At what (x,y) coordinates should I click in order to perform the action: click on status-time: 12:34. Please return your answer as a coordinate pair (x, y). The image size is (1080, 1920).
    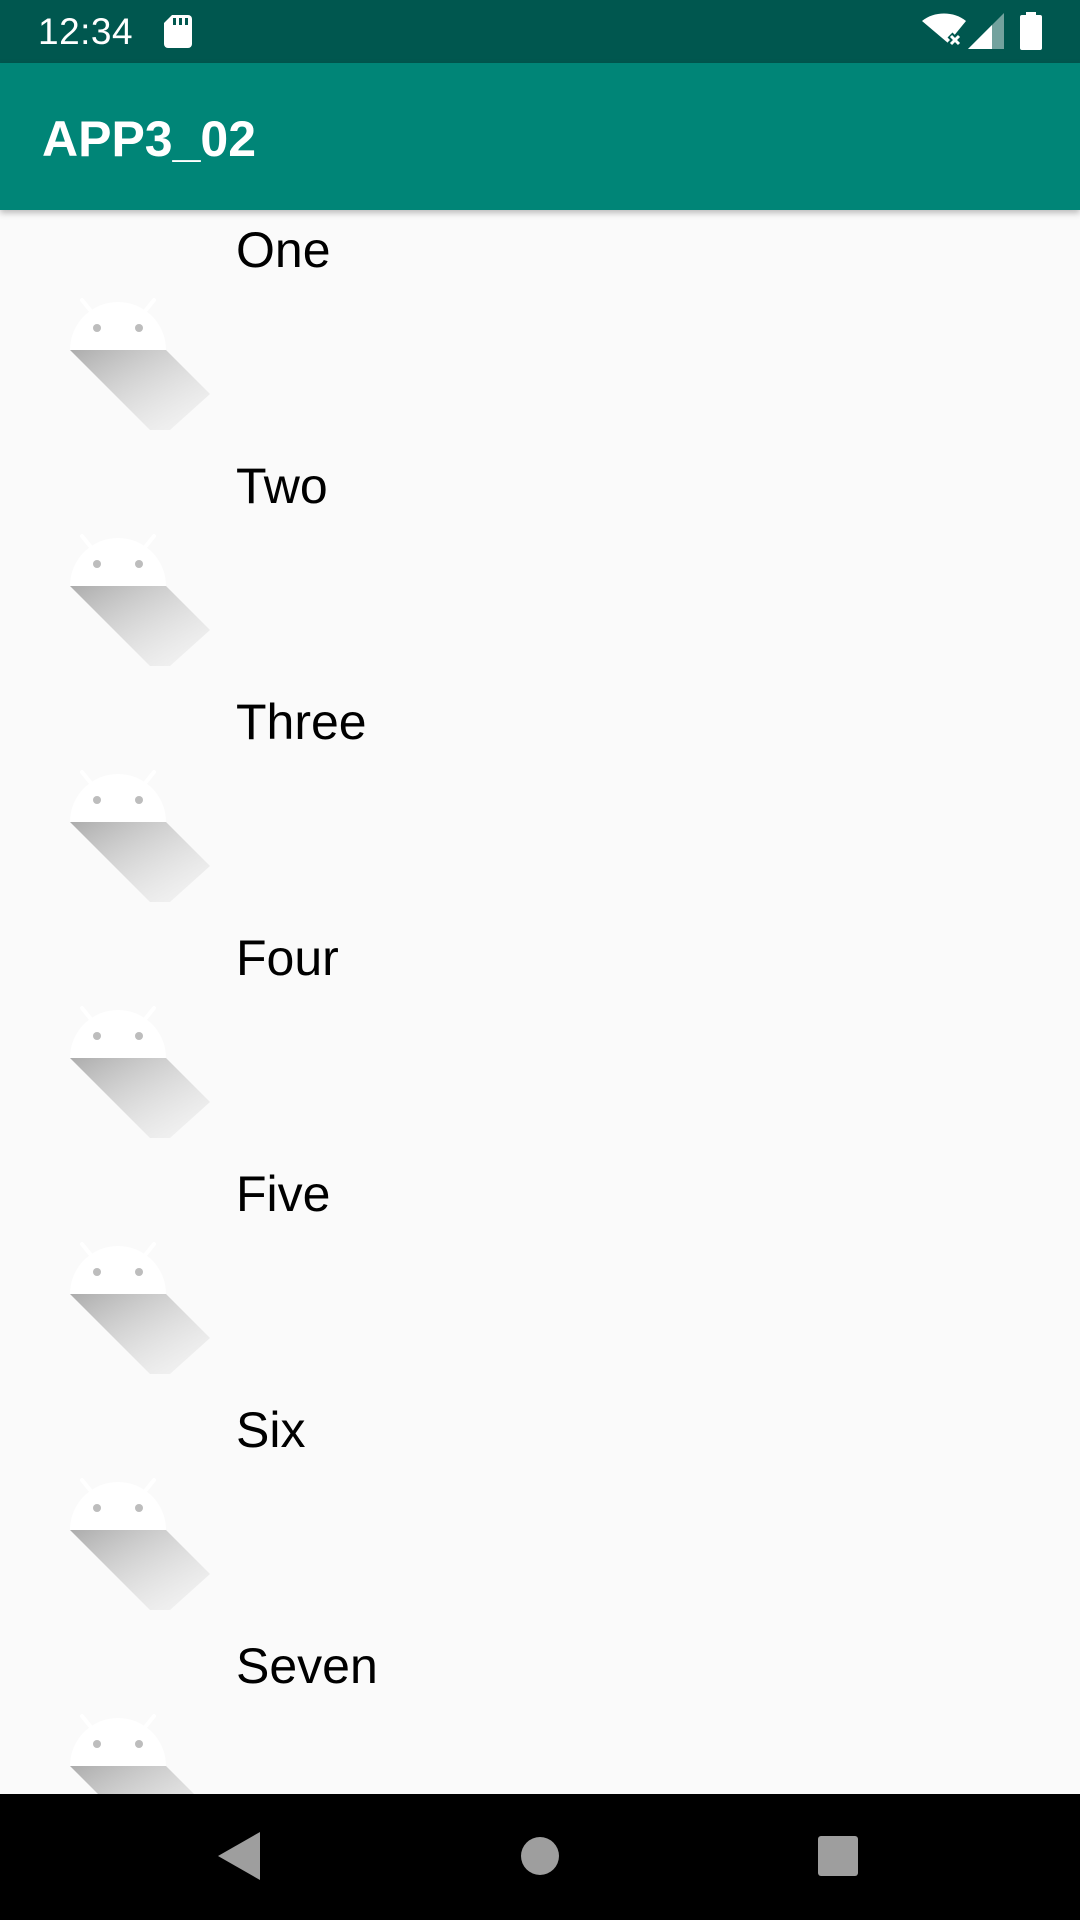
    Looking at the image, I should click on (86, 31).